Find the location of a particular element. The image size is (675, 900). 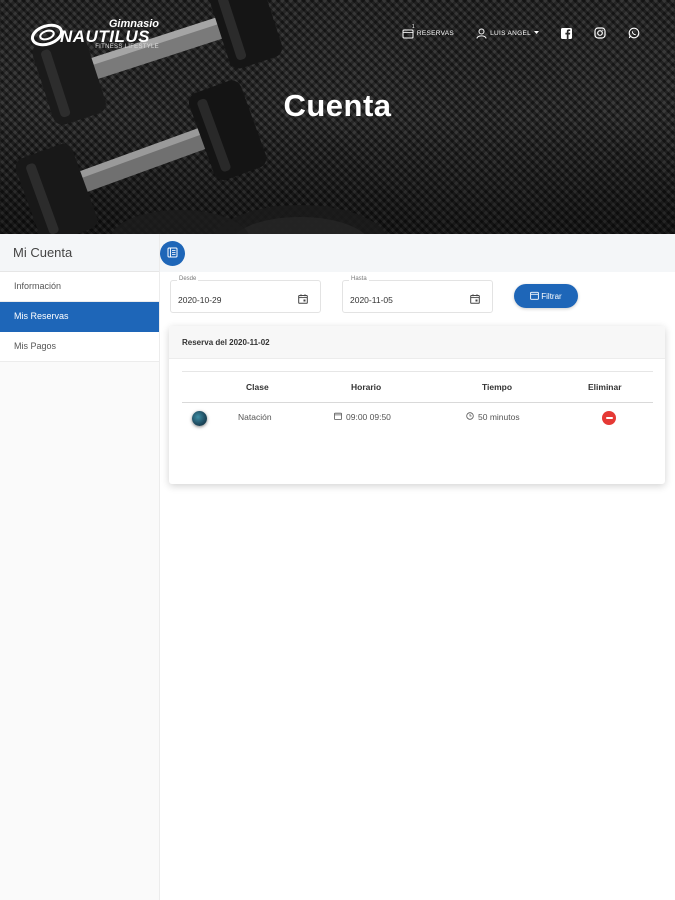

delete-reservation-button is located at coordinates (609, 418).